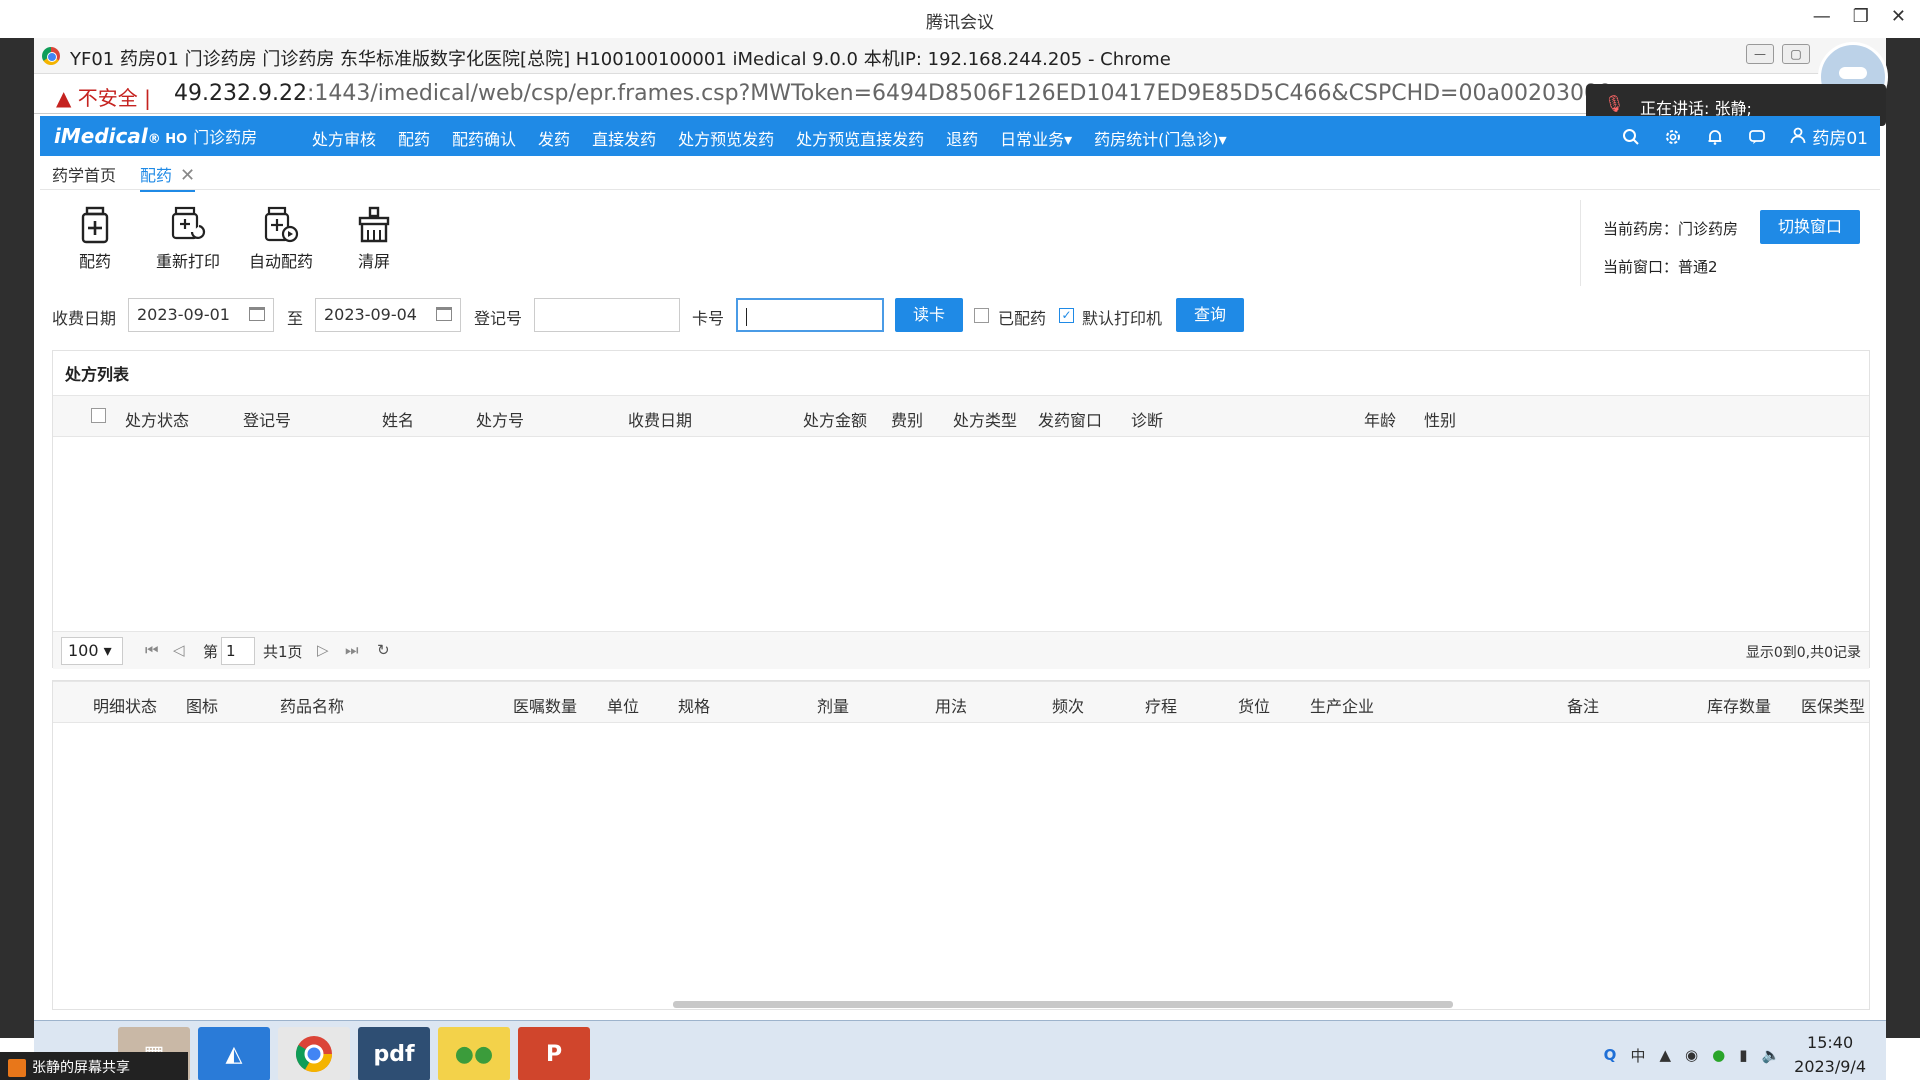  What do you see at coordinates (860, 138) in the screenshot?
I see `nav-menu-item: 处方预览直接发药` at bounding box center [860, 138].